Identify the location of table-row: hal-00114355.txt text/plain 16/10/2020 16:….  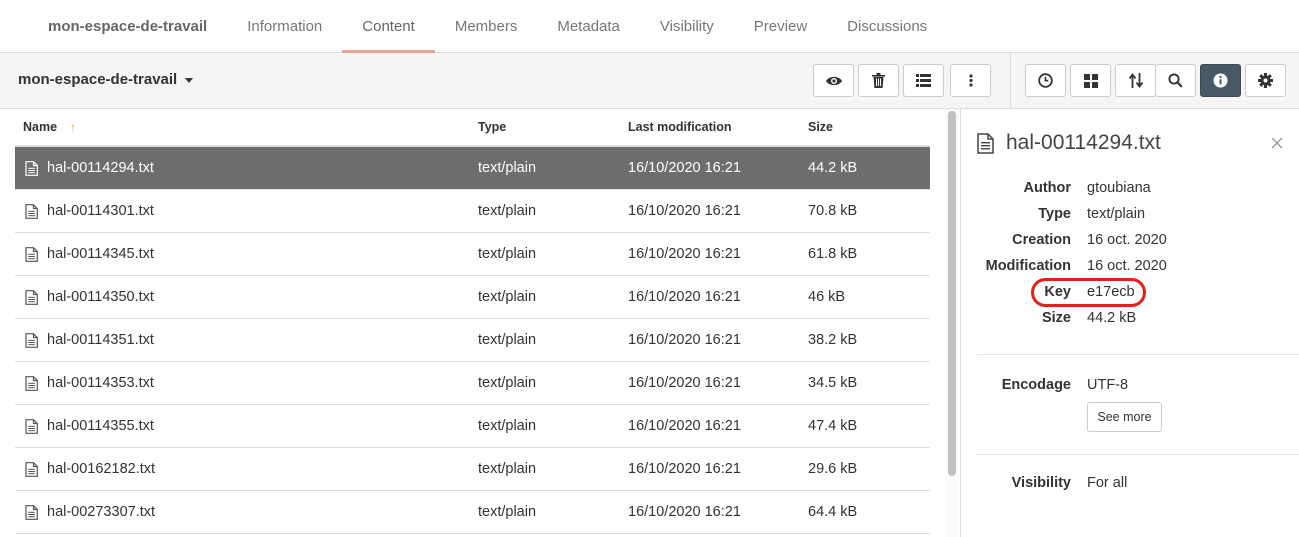
(472, 426).